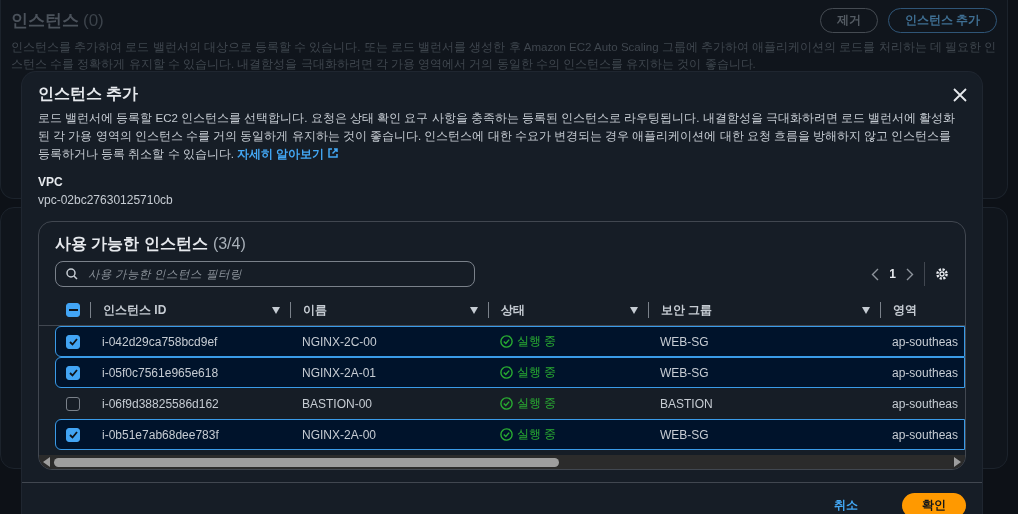 This screenshot has height=514, width=1018. I want to click on horizontal-scrollbar, so click(502, 462).